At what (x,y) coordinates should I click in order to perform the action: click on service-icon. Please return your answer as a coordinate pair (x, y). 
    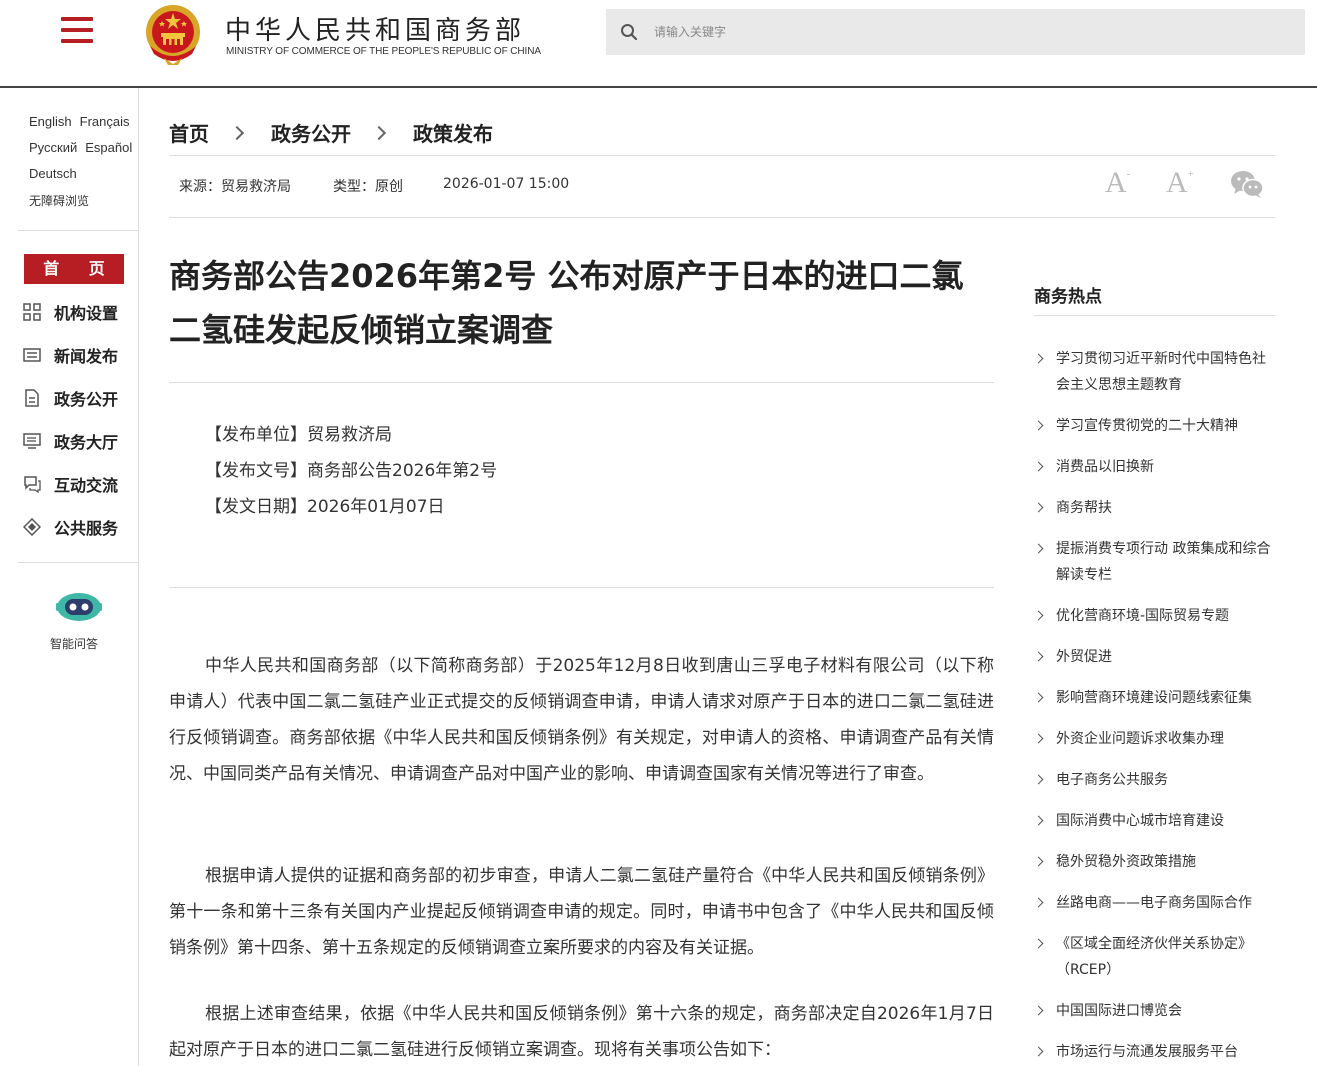
    Looking at the image, I should click on (32, 527).